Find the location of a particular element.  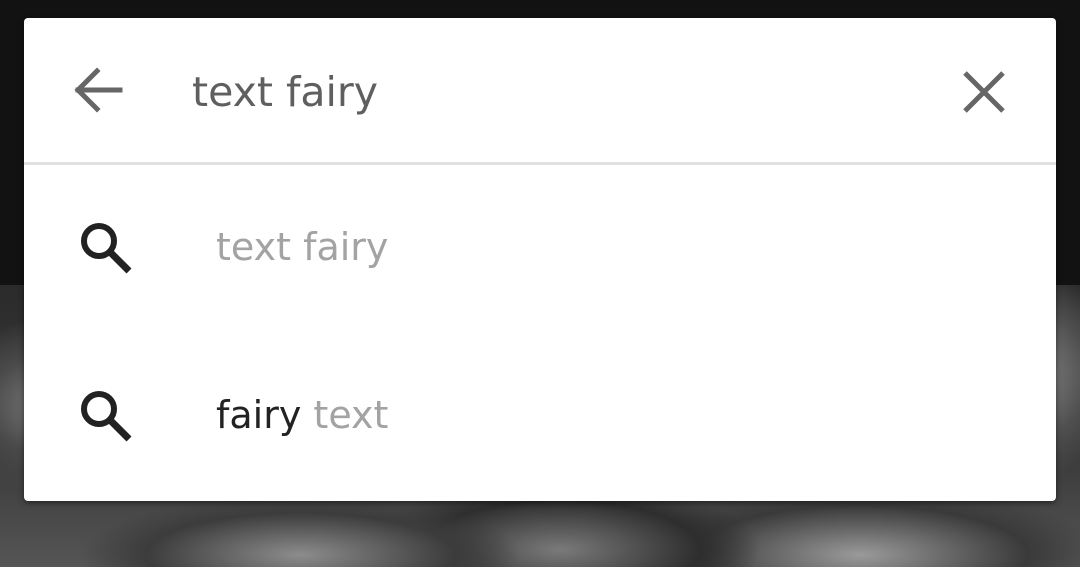

suggestion-rest: text fairy is located at coordinates (302, 247).